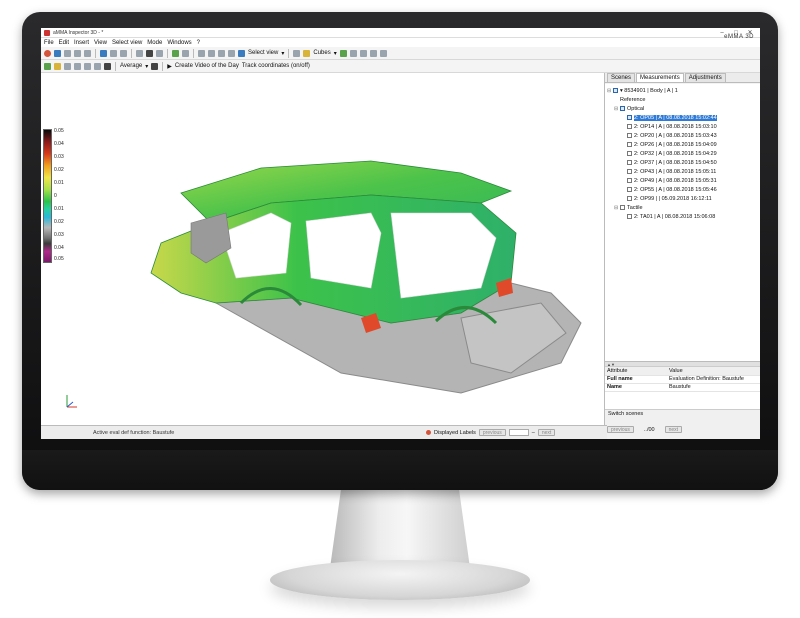 The height and width of the screenshot is (618, 800). Describe the element at coordinates (107, 66) in the screenshot. I see `video-icon` at that location.